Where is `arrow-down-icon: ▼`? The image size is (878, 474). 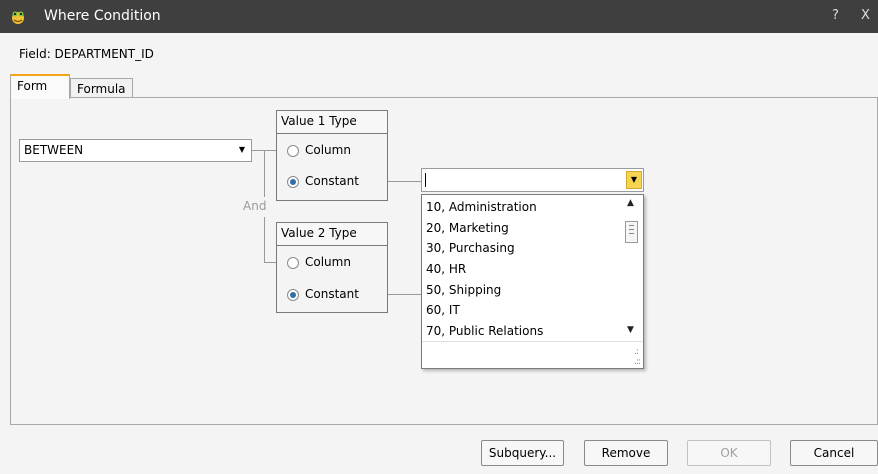
arrow-down-icon: ▼ is located at coordinates (630, 330).